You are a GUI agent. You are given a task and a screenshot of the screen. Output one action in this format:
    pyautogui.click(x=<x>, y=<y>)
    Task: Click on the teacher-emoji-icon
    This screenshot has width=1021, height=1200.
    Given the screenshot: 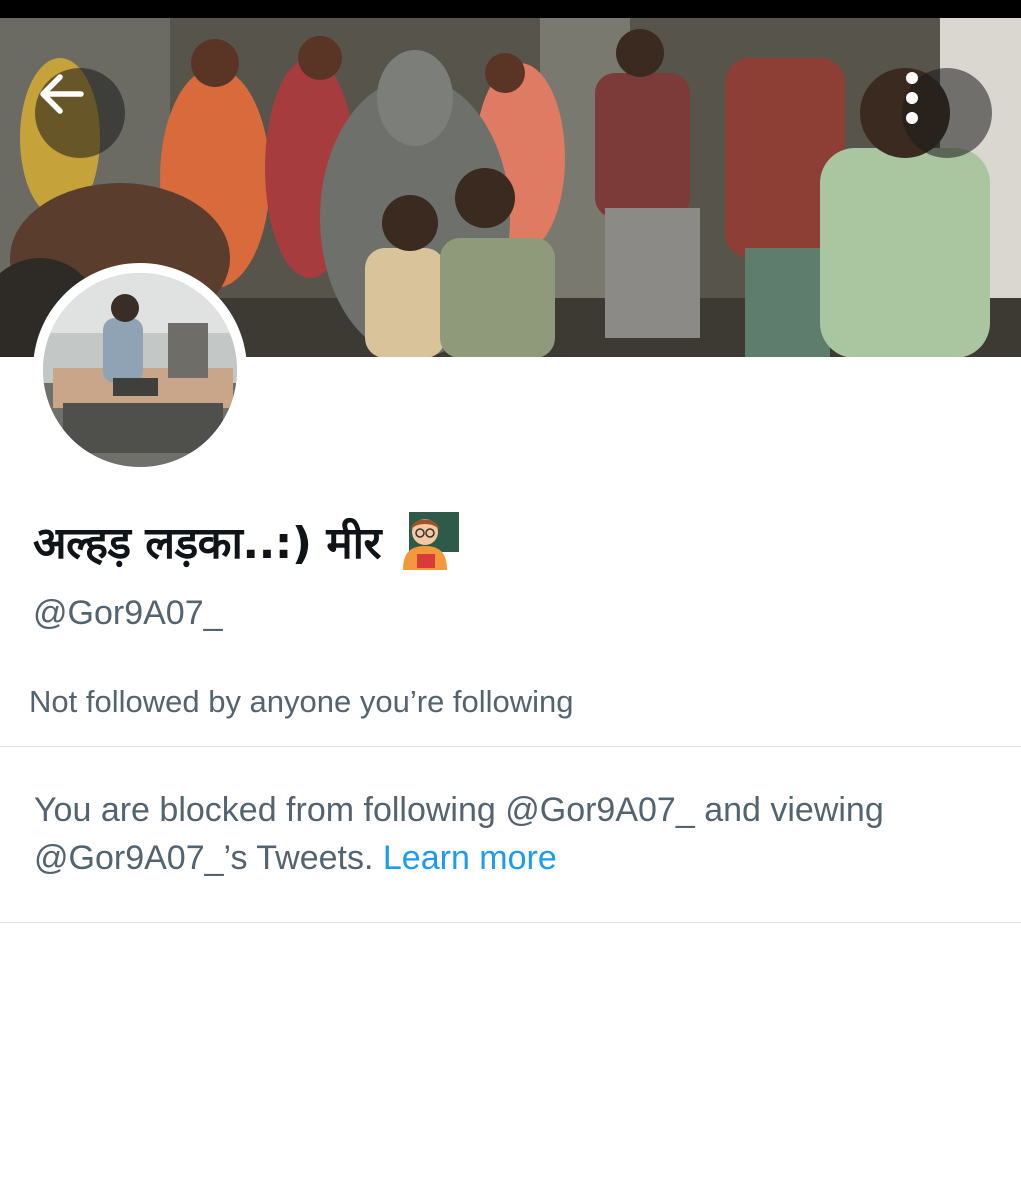 What is the action you would take?
    pyautogui.click(x=428, y=541)
    